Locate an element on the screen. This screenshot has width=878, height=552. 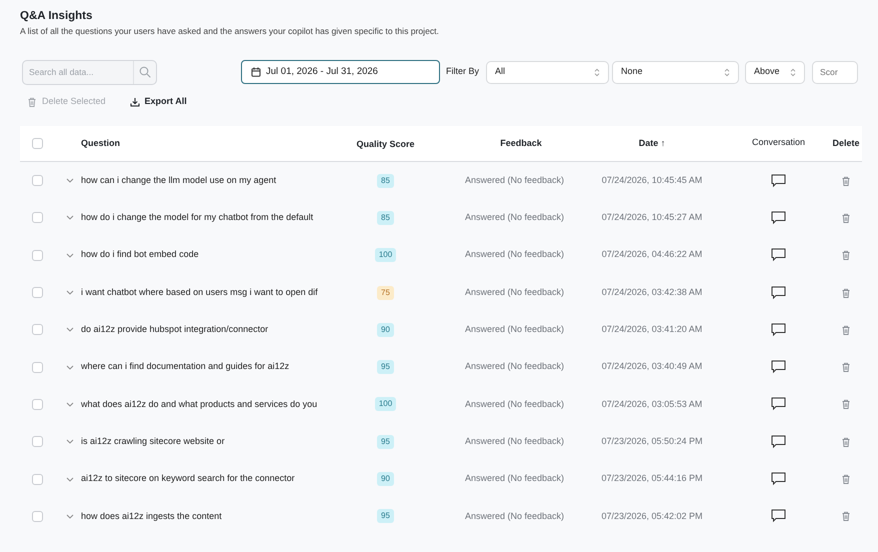
date-text: 07/24/2026, 04:46:22 AM is located at coordinates (652, 255).